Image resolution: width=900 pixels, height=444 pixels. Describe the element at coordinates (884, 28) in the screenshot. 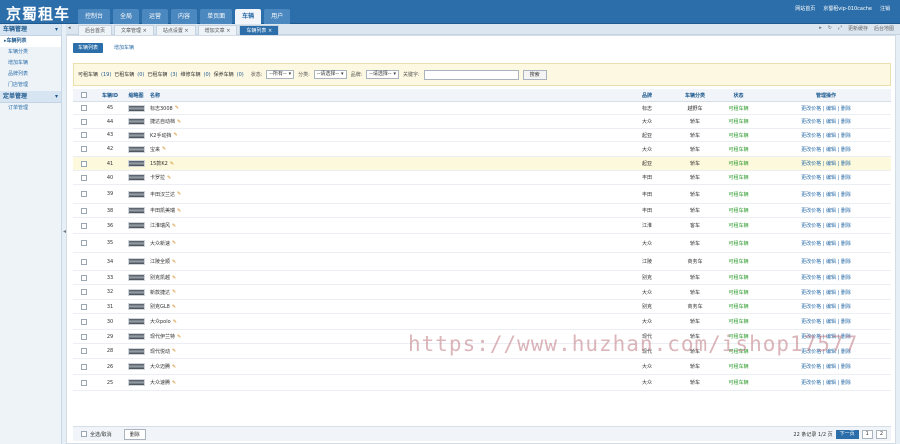

I see `backend-map-link: 后台地图` at that location.